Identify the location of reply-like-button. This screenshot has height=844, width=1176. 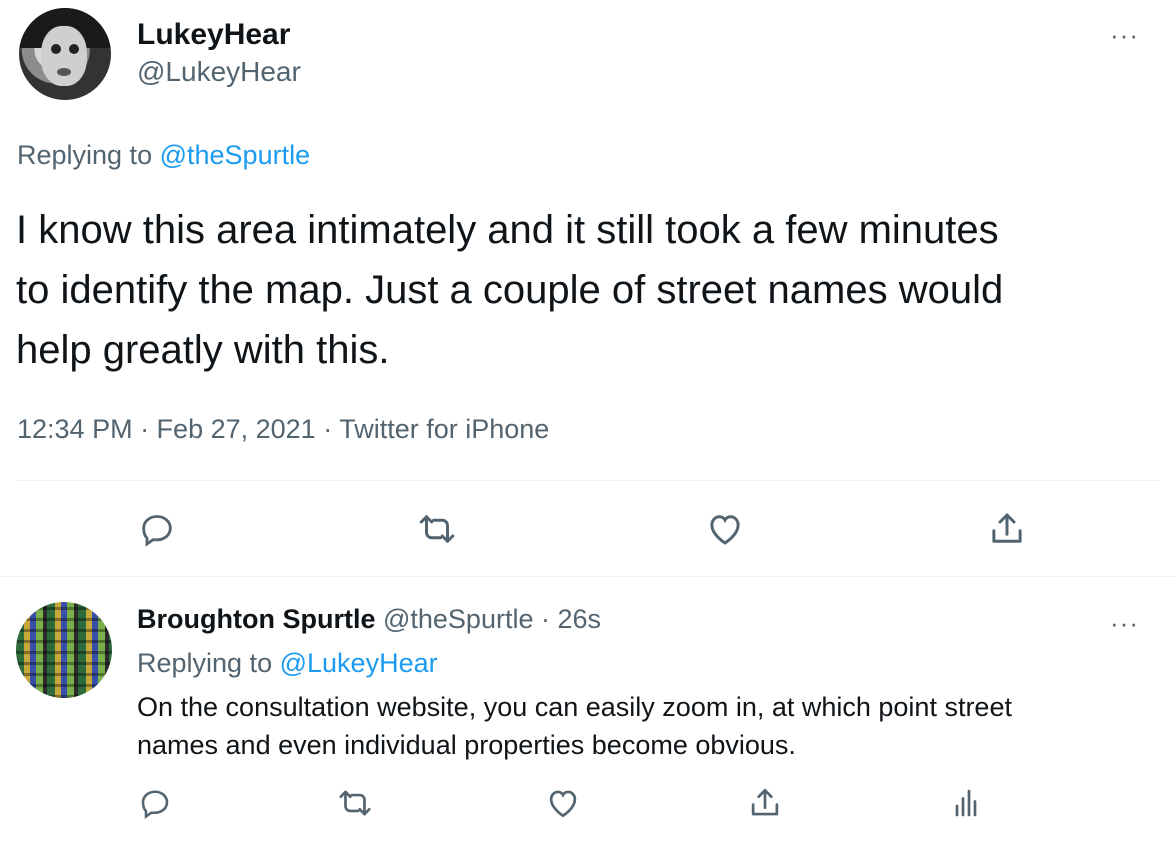
(563, 803).